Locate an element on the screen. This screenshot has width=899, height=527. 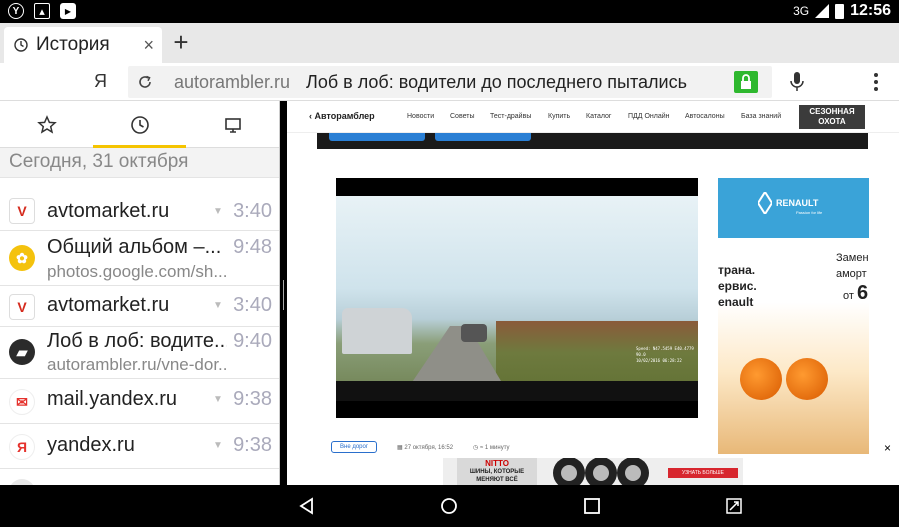
nav-item: Купить is located at coordinates (559, 116).